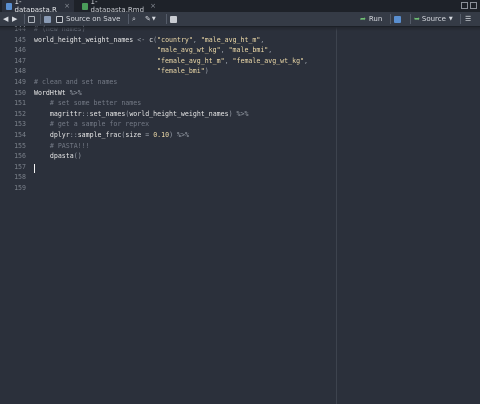 The width and height of the screenshot is (480, 404). I want to click on line-number: 155, so click(20, 145).